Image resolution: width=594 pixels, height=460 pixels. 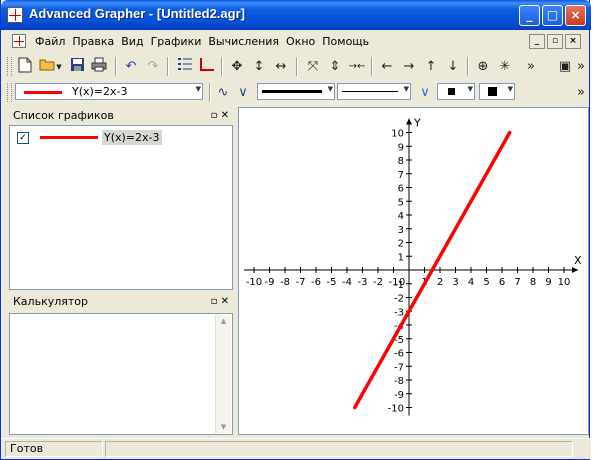 What do you see at coordinates (243, 93) in the screenshot?
I see `envelope-style-icon: ∨` at bounding box center [243, 93].